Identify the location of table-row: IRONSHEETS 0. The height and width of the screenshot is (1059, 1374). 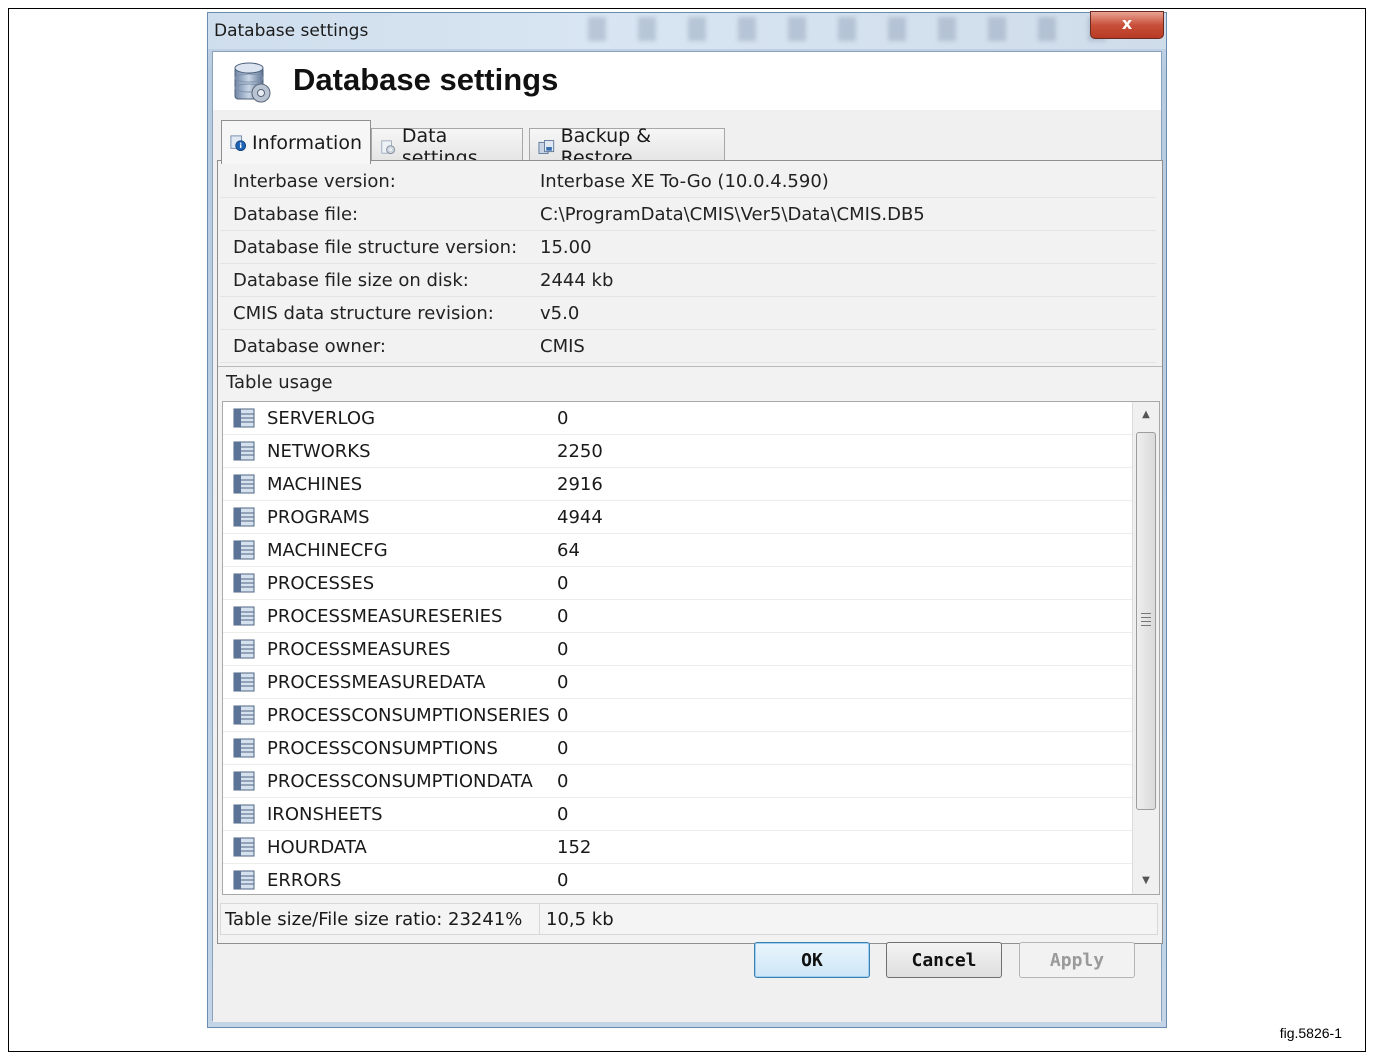
(691, 814).